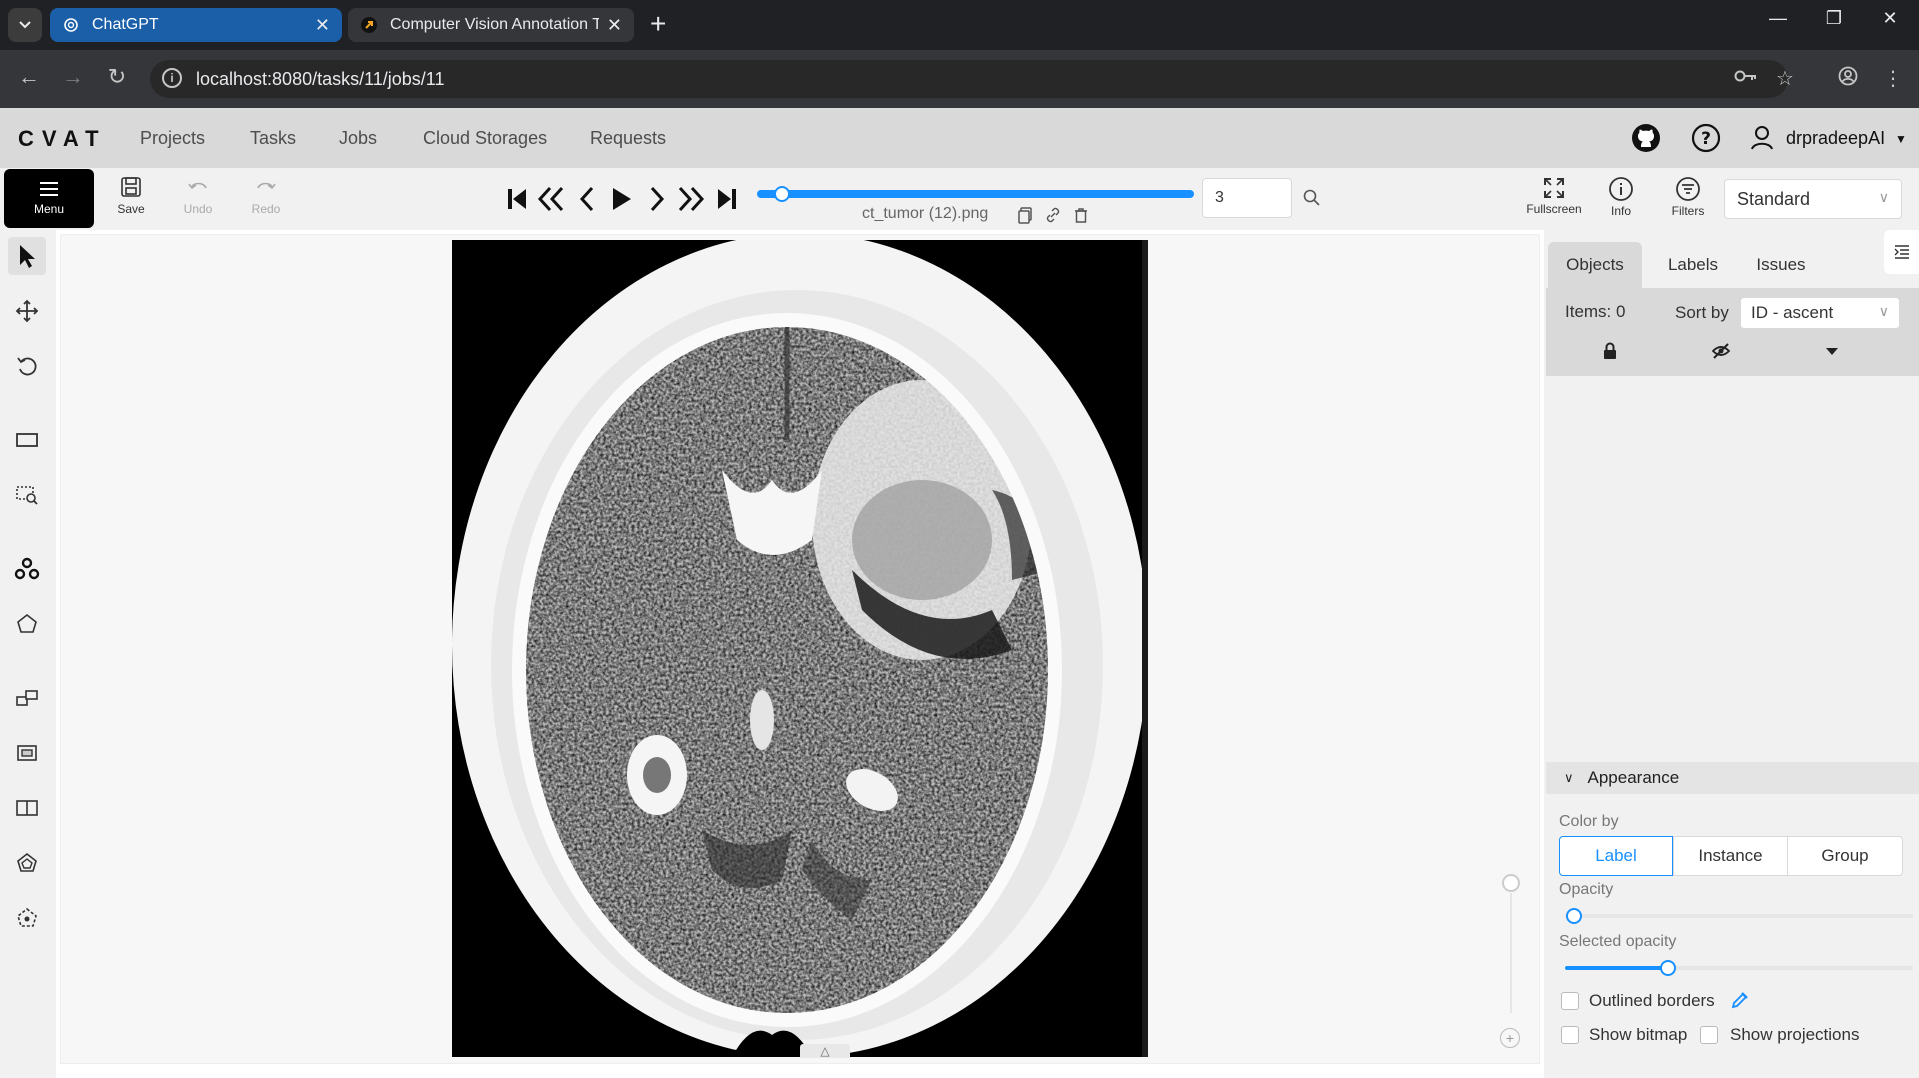  What do you see at coordinates (1652, 1000) in the screenshot?
I see `outlined-borders-label: Outlined borders` at bounding box center [1652, 1000].